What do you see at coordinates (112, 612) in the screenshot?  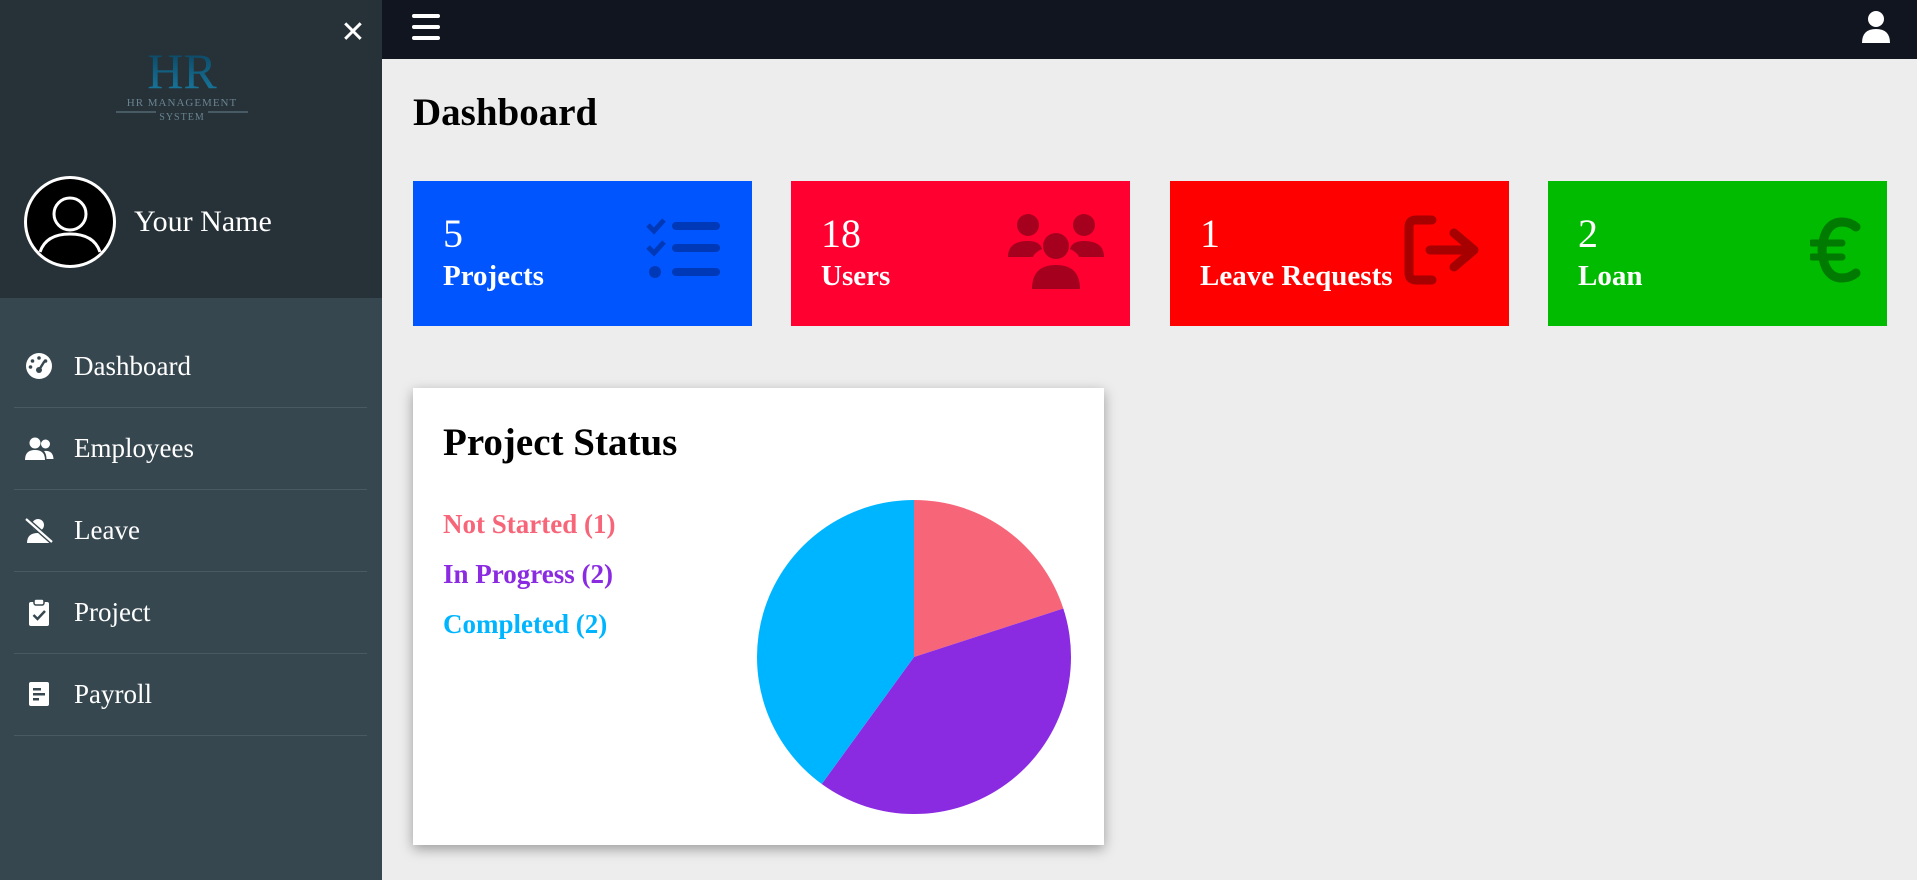 I see `sidebar-item-label: Project` at bounding box center [112, 612].